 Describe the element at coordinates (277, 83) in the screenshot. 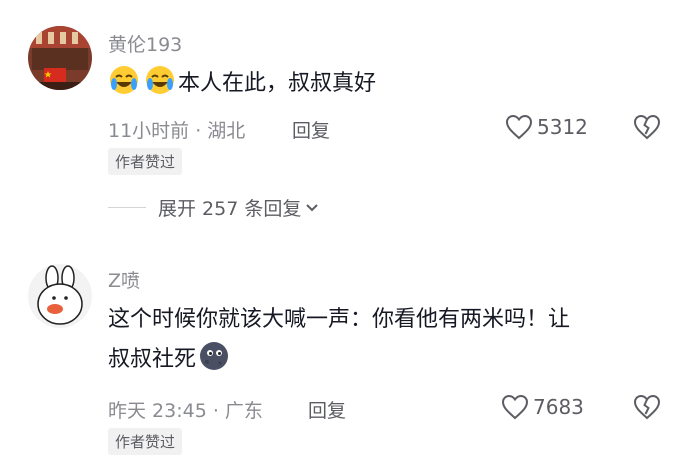

I see `comment-text: 本人在此，叔叔真好` at that location.